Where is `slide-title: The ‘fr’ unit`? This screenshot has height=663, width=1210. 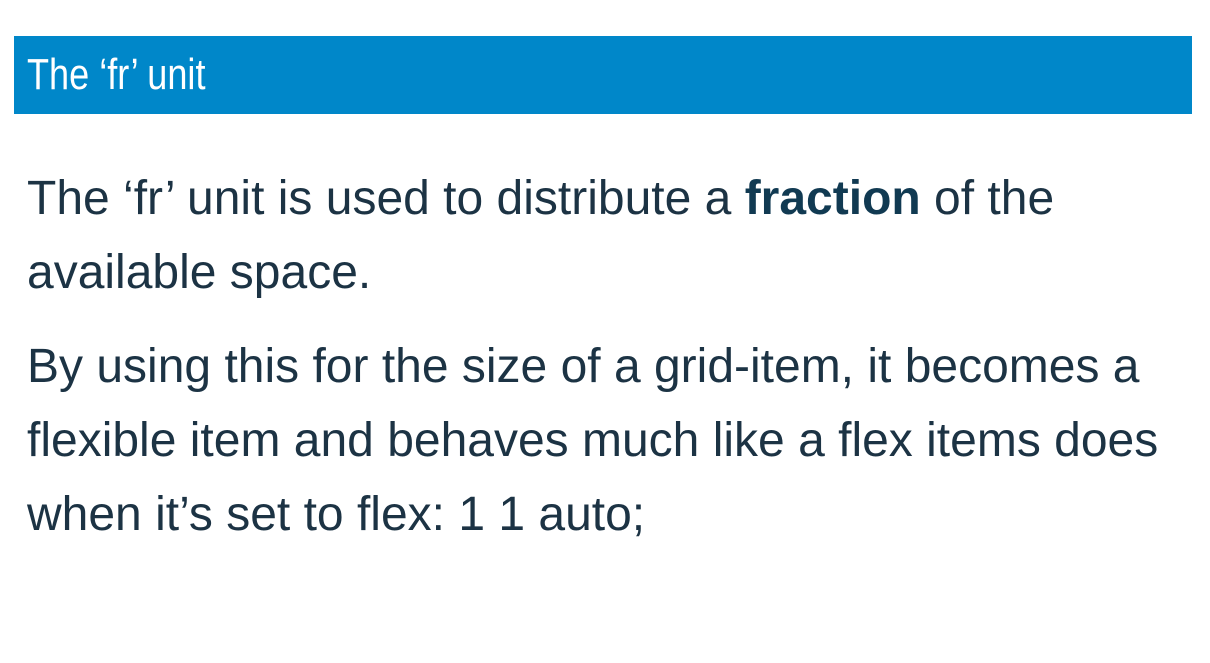
slide-title: The ‘fr’ unit is located at coordinates (116, 74).